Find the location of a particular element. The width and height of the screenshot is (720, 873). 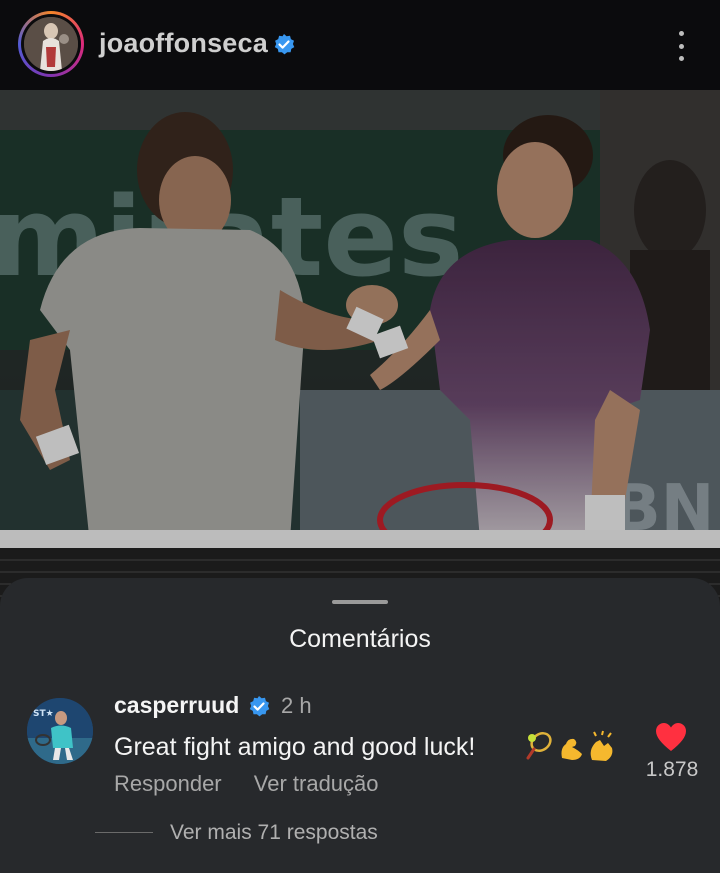

replies-divider is located at coordinates (124, 832).